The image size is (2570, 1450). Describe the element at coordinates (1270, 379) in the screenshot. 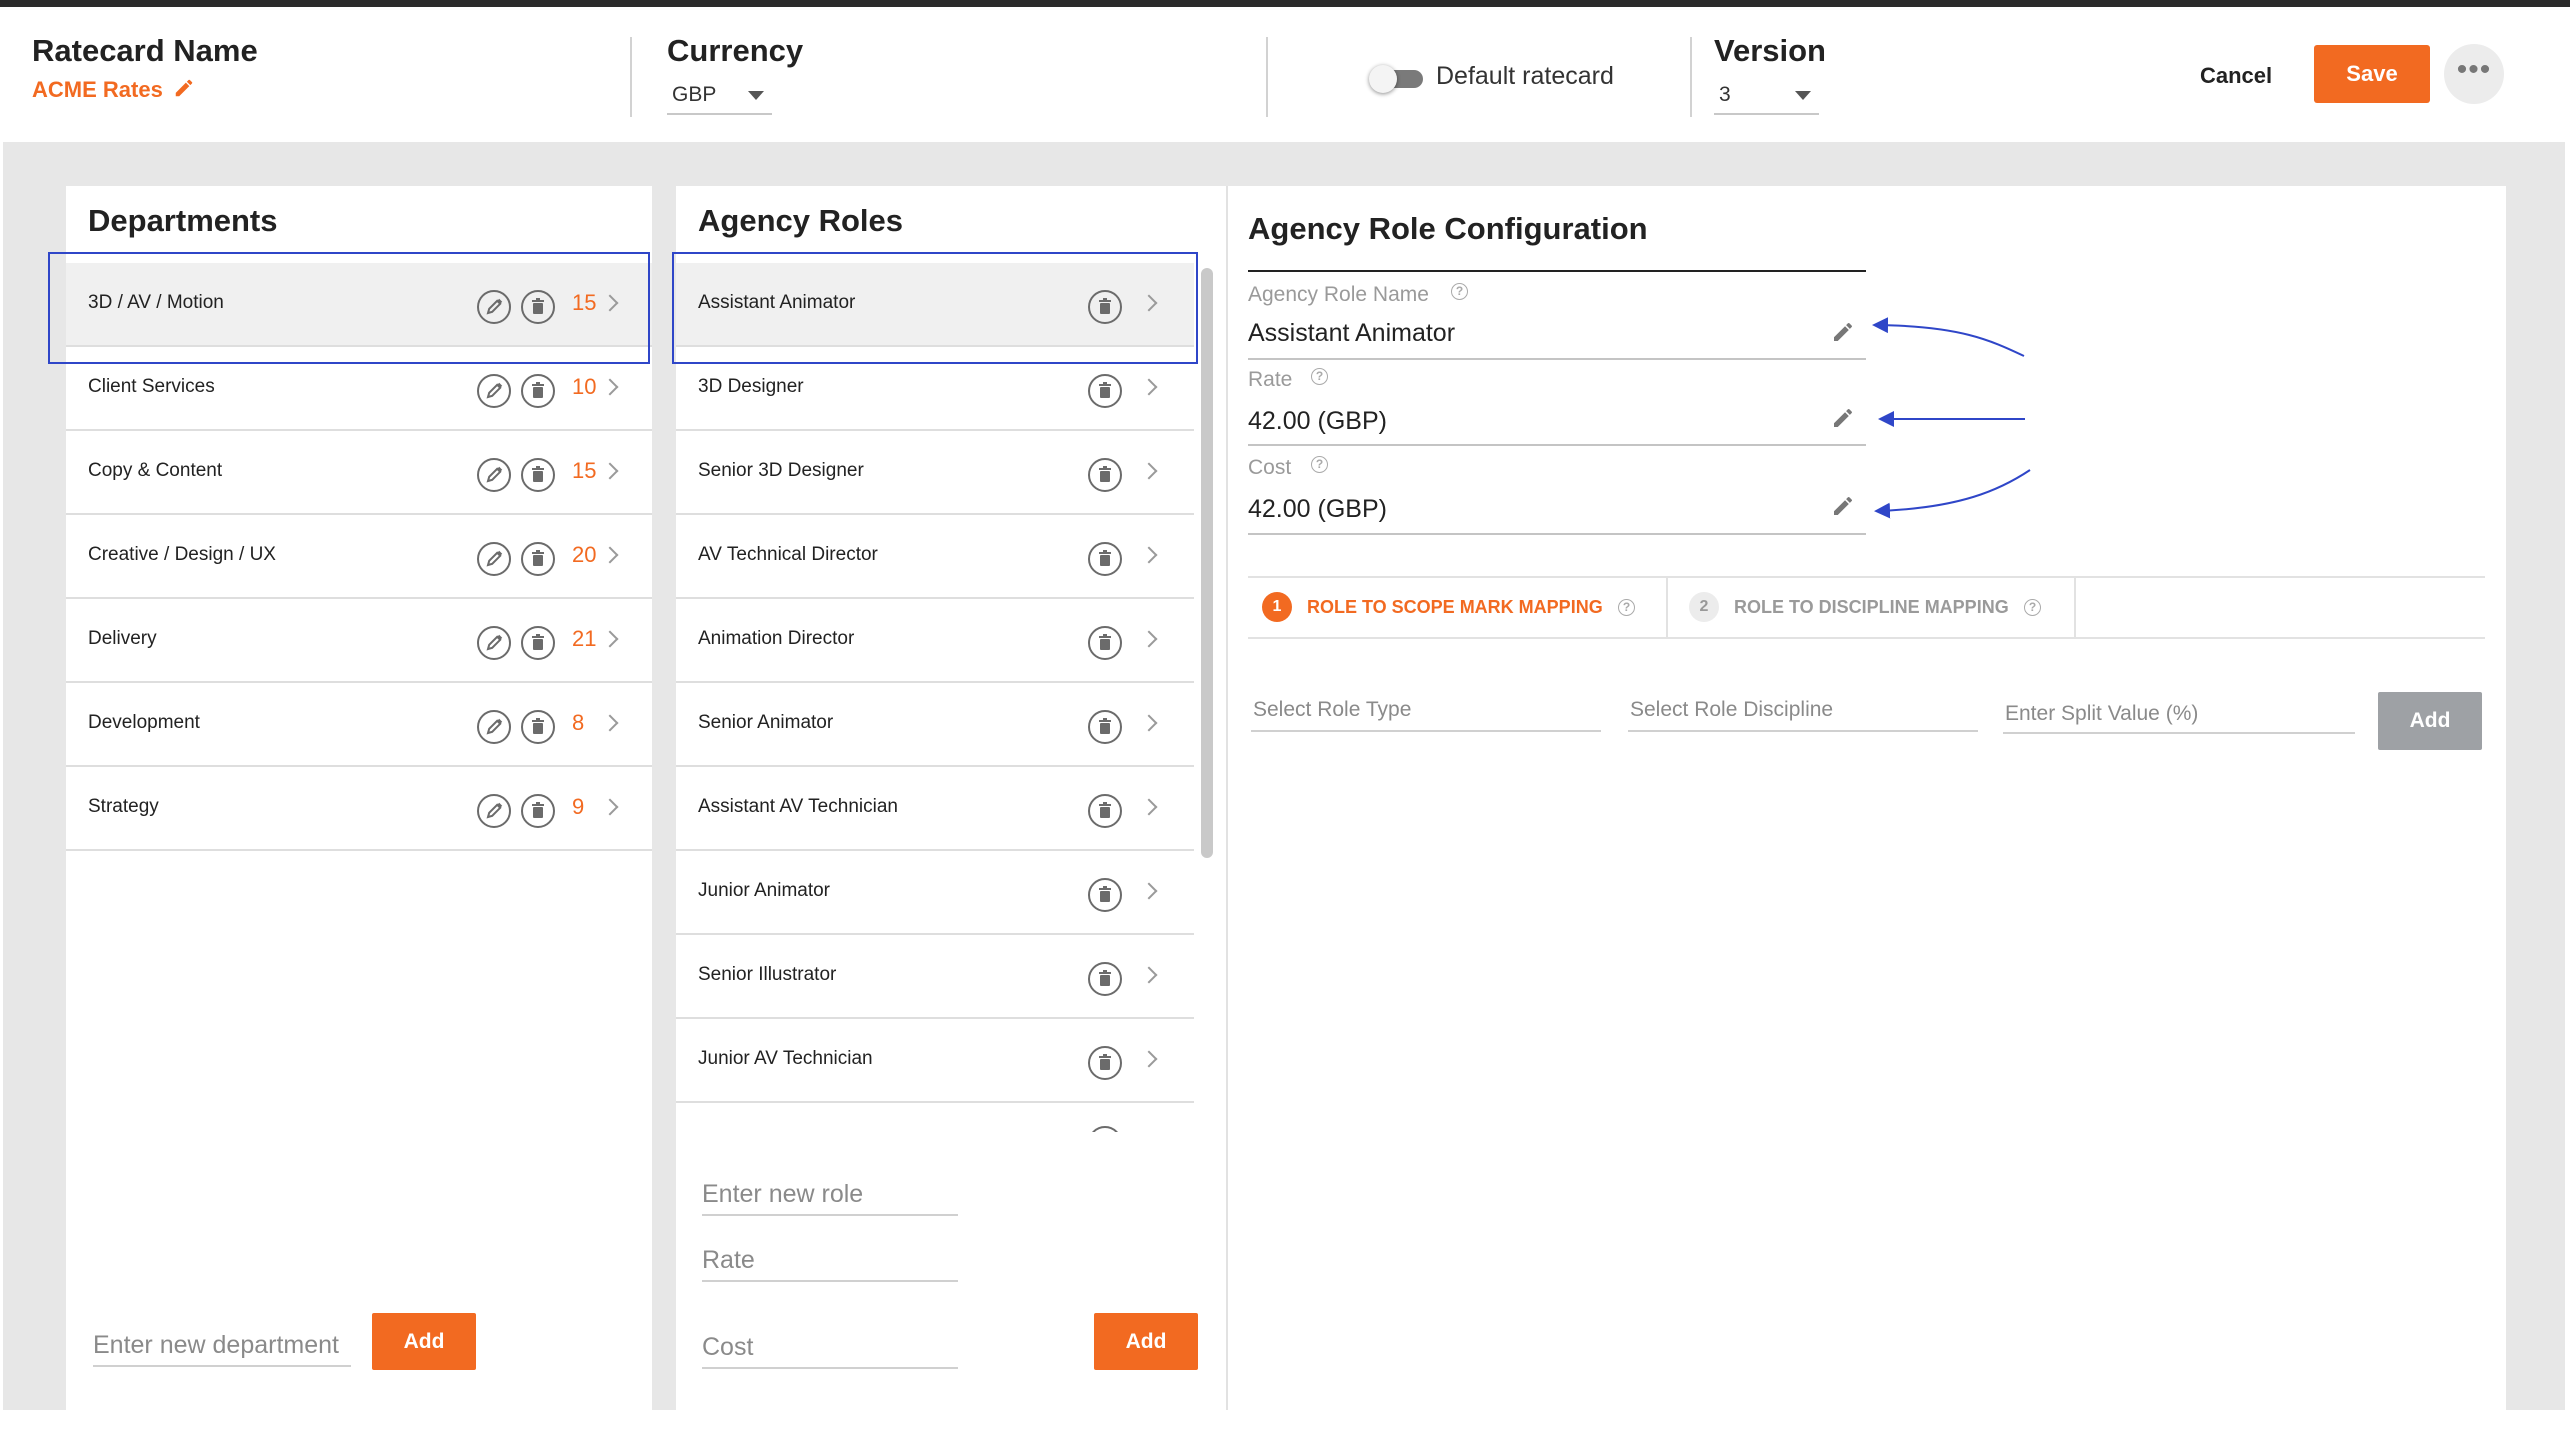

I see `rate-label: Rate` at that location.